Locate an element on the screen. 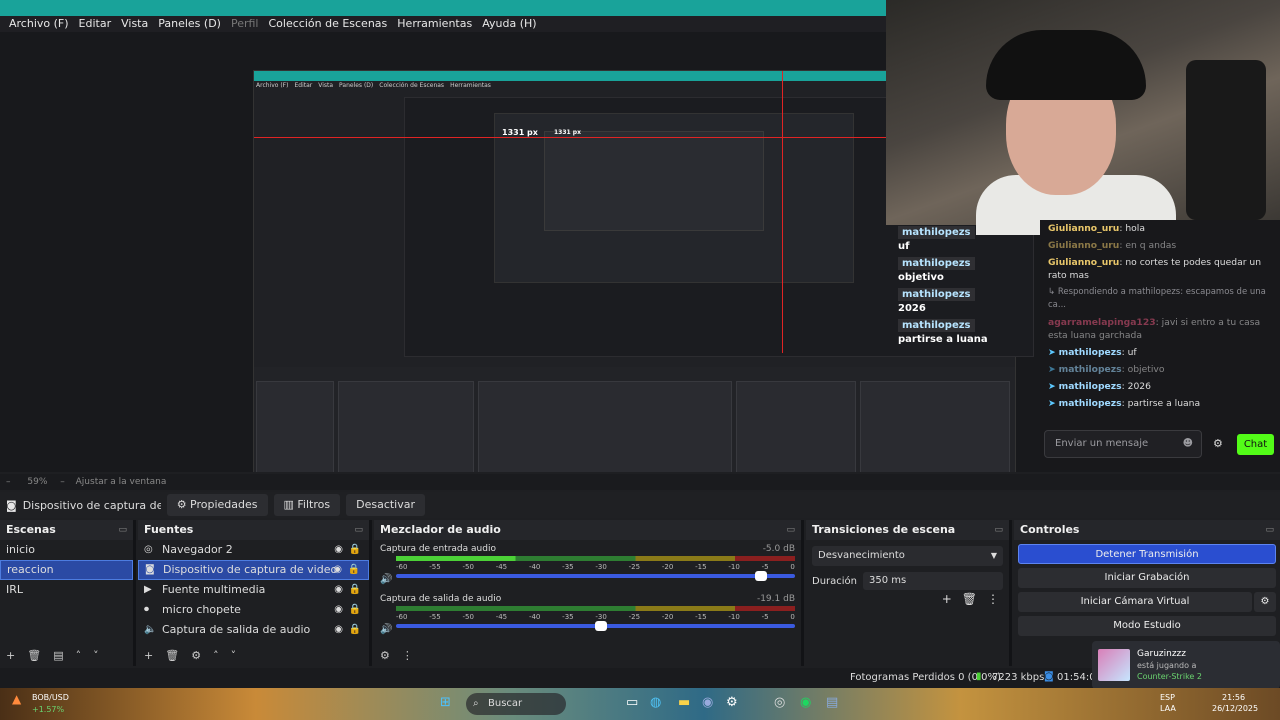 The width and height of the screenshot is (1280, 720). filters-button: ▥ Filtros is located at coordinates (307, 505).